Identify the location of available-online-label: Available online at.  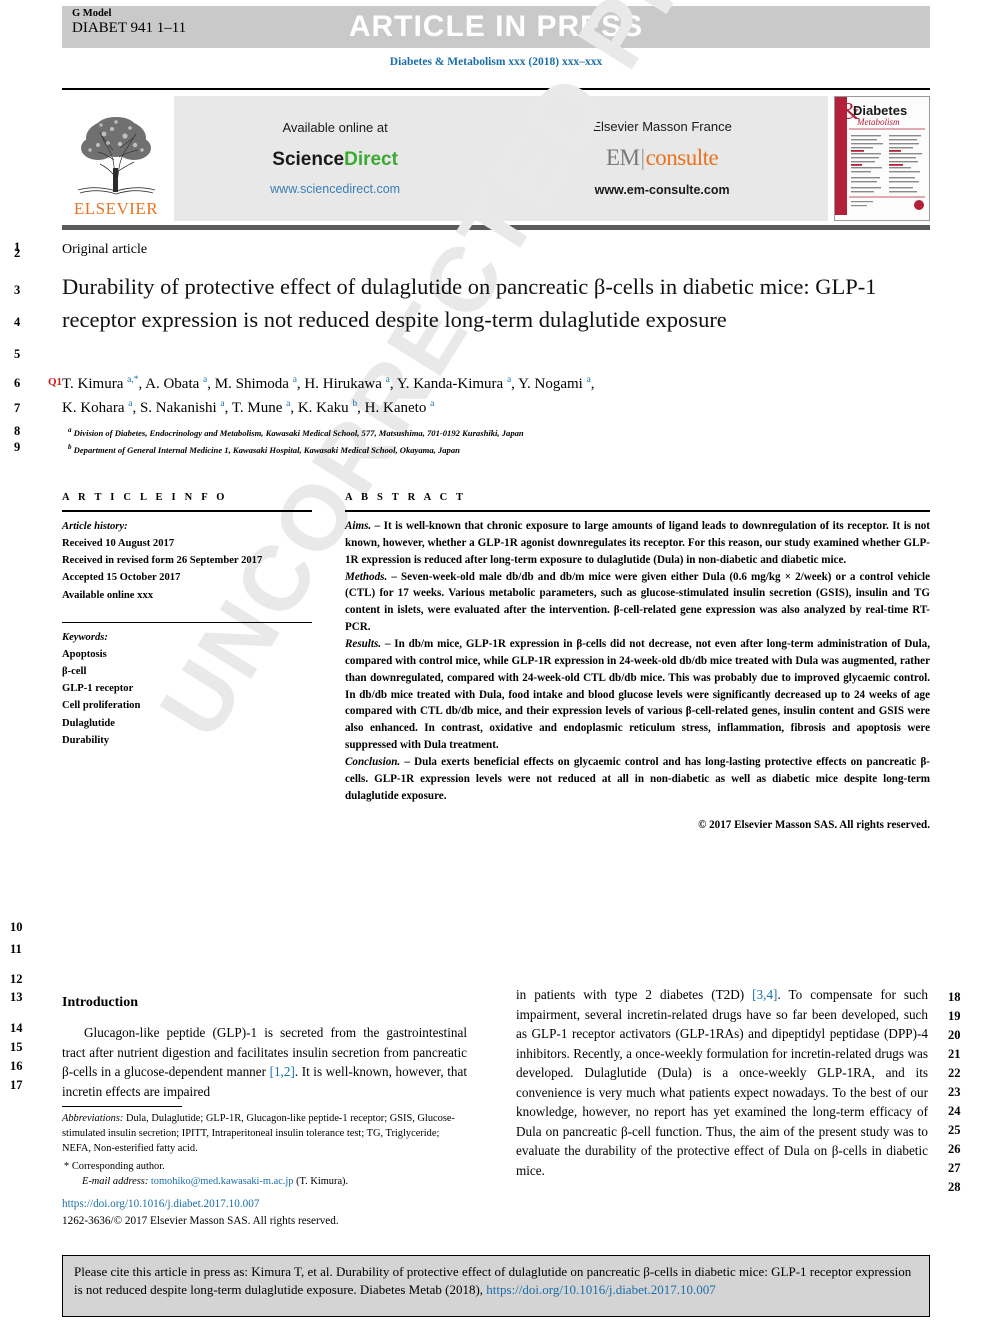
(335, 128).